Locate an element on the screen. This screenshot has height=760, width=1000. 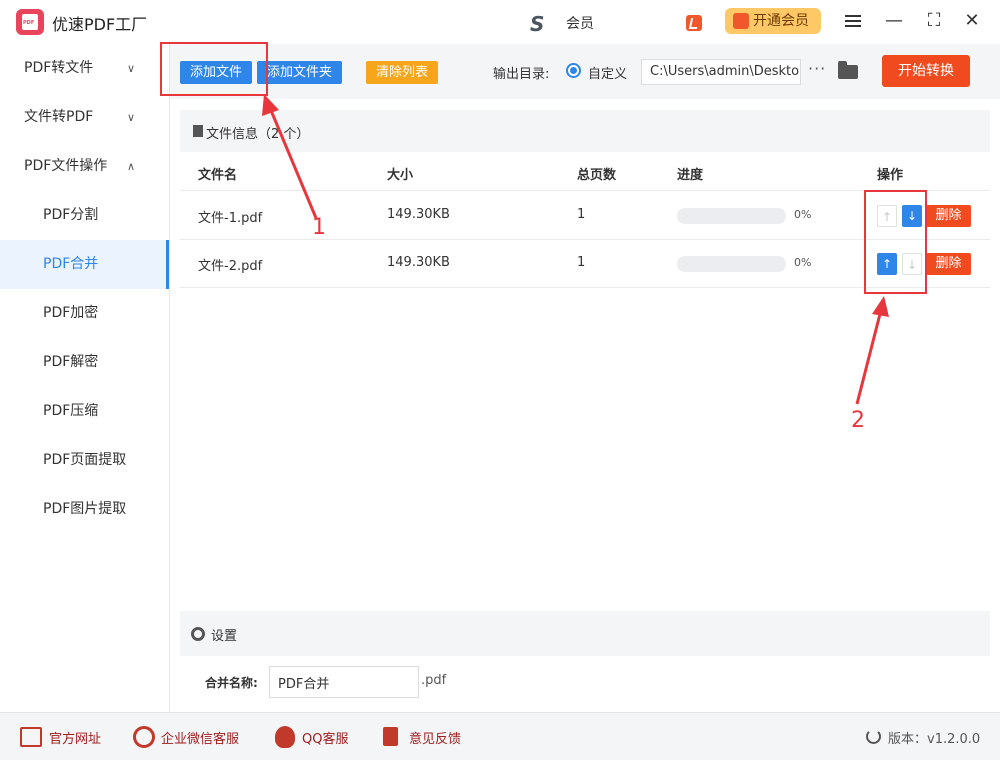
sidebar-item-pdf-split: PDF分割 is located at coordinates (84, 215).